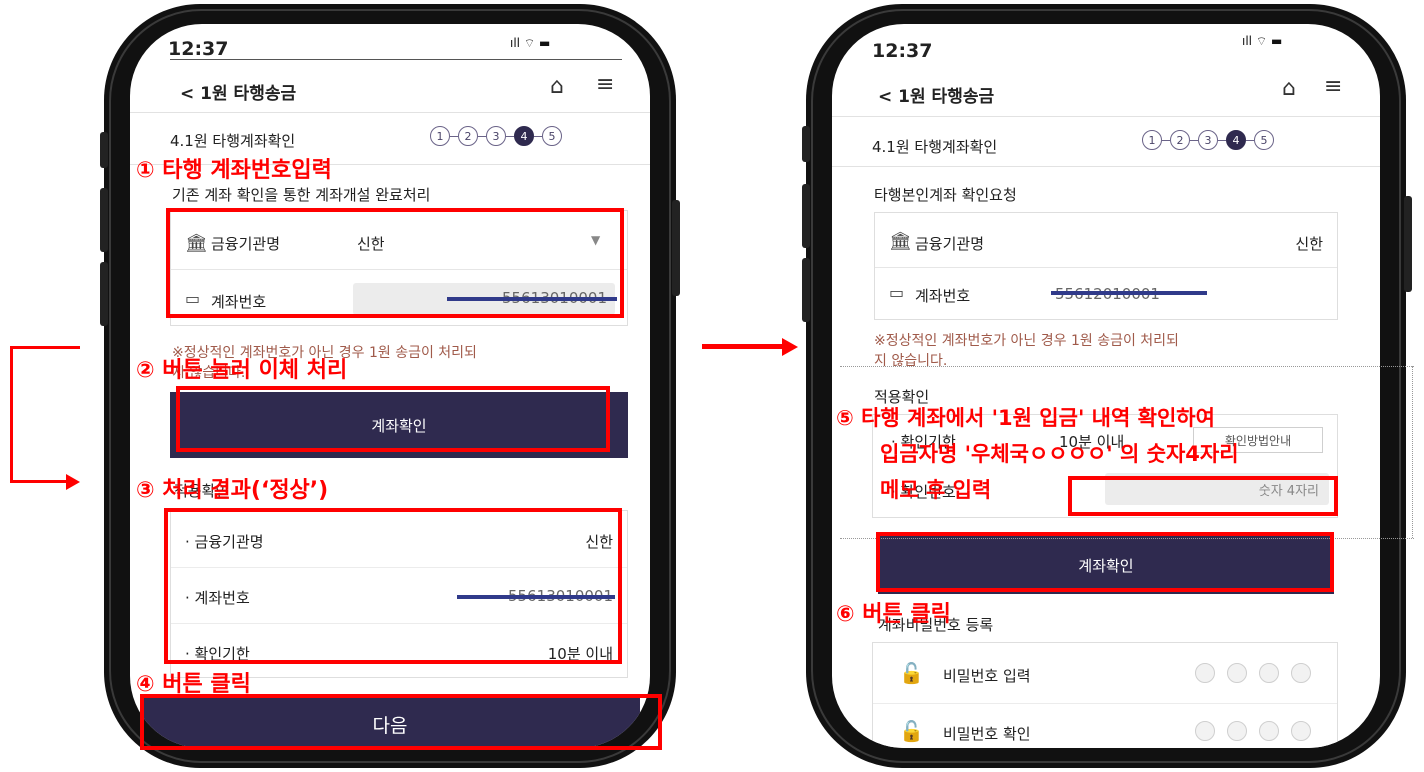 This screenshot has width=1424, height=772. What do you see at coordinates (39, 481) in the screenshot?
I see `bracket-arrow-bottom` at bounding box center [39, 481].